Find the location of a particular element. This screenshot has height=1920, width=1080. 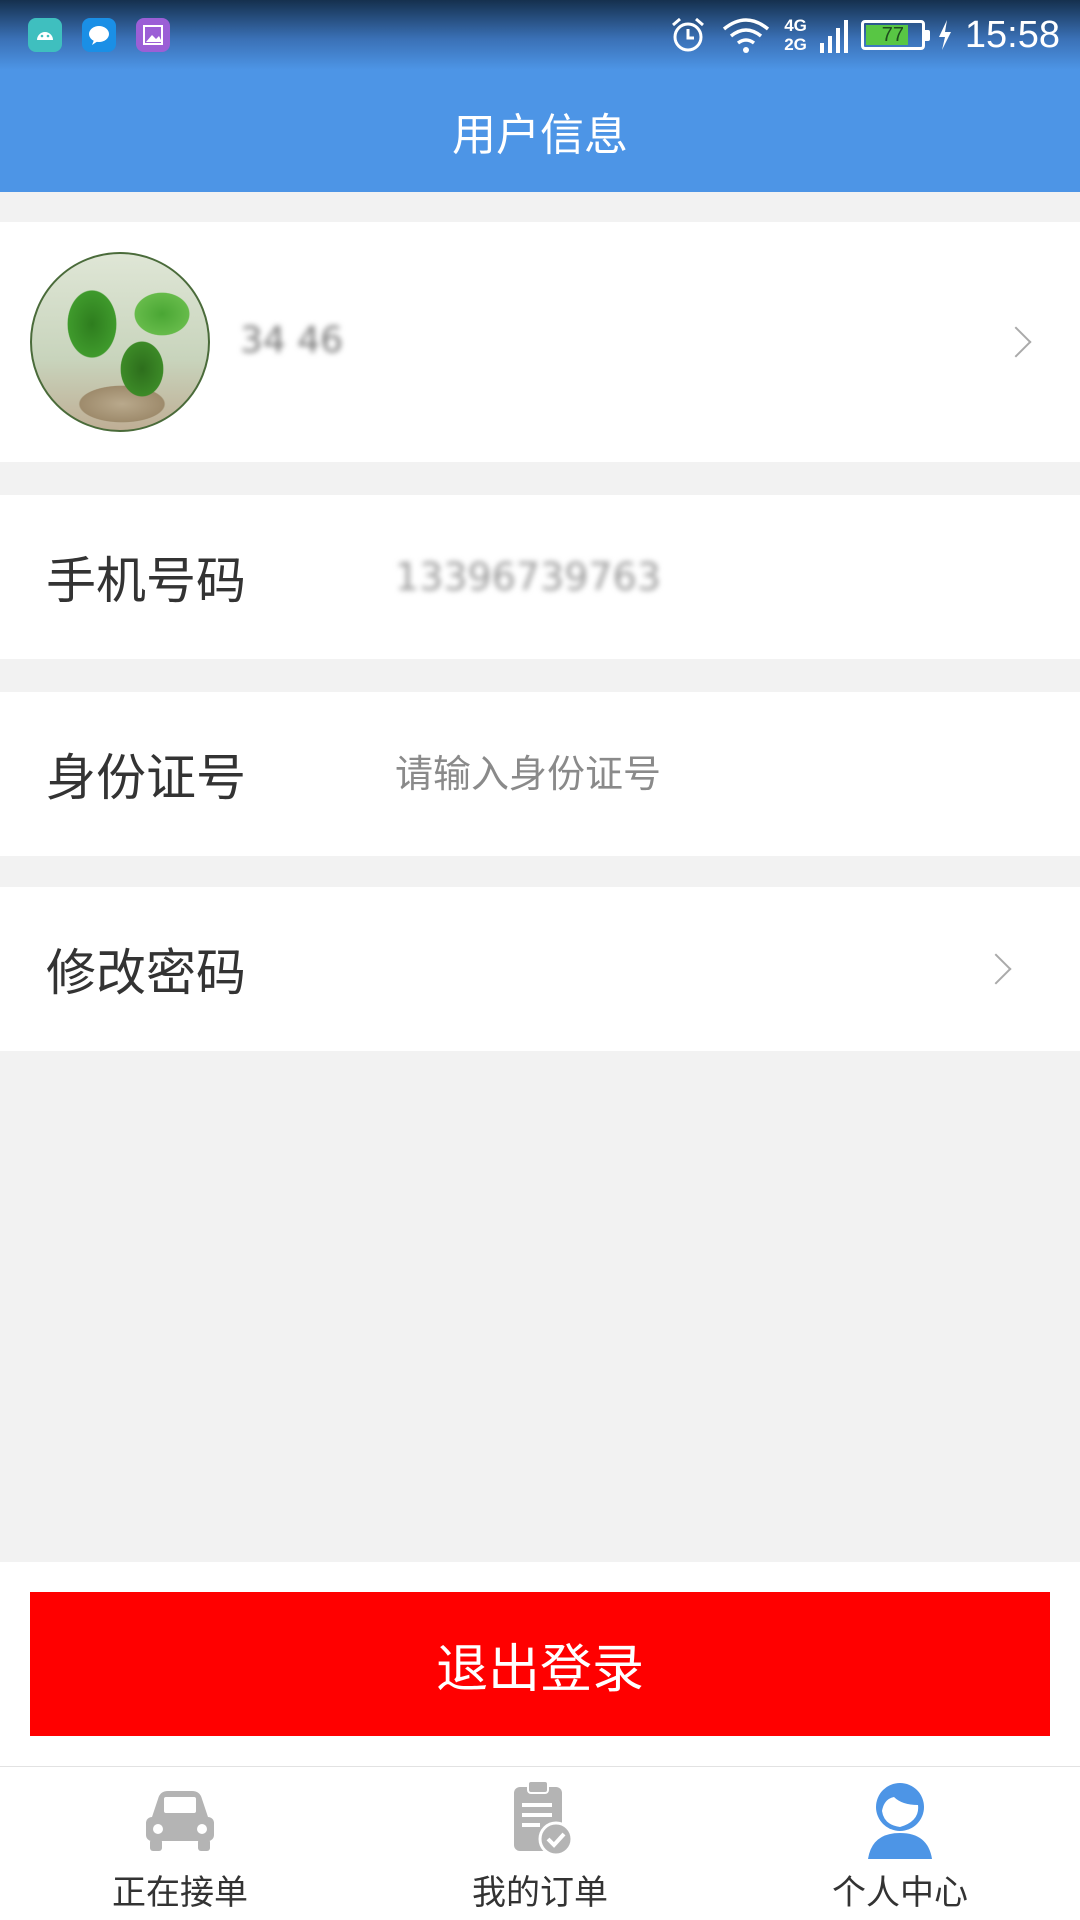

status-time: 15:58 is located at coordinates (1012, 34).